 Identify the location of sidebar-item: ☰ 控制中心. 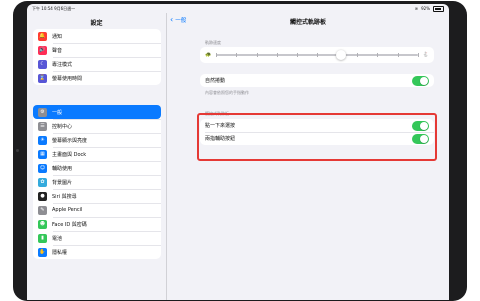
(97, 126).